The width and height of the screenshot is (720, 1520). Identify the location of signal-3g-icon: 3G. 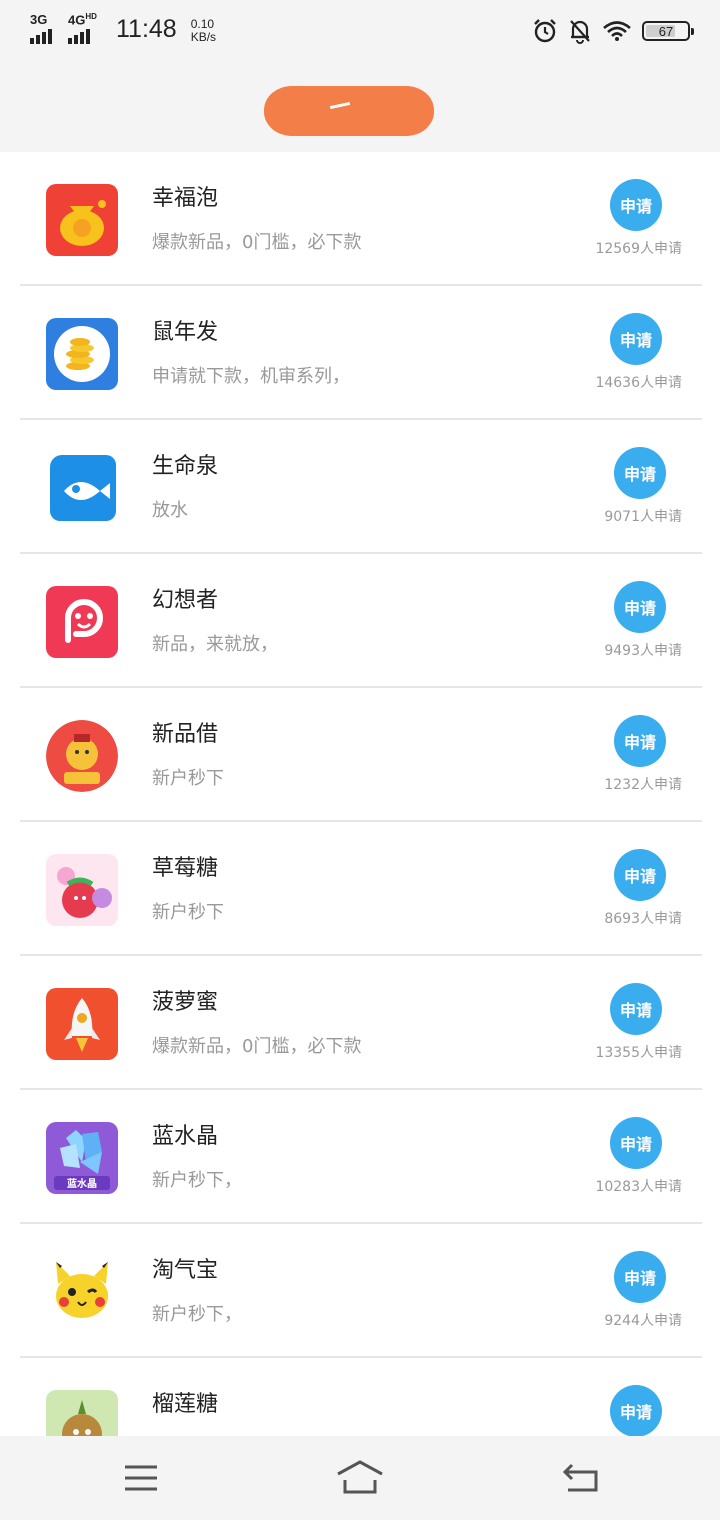
(45, 28).